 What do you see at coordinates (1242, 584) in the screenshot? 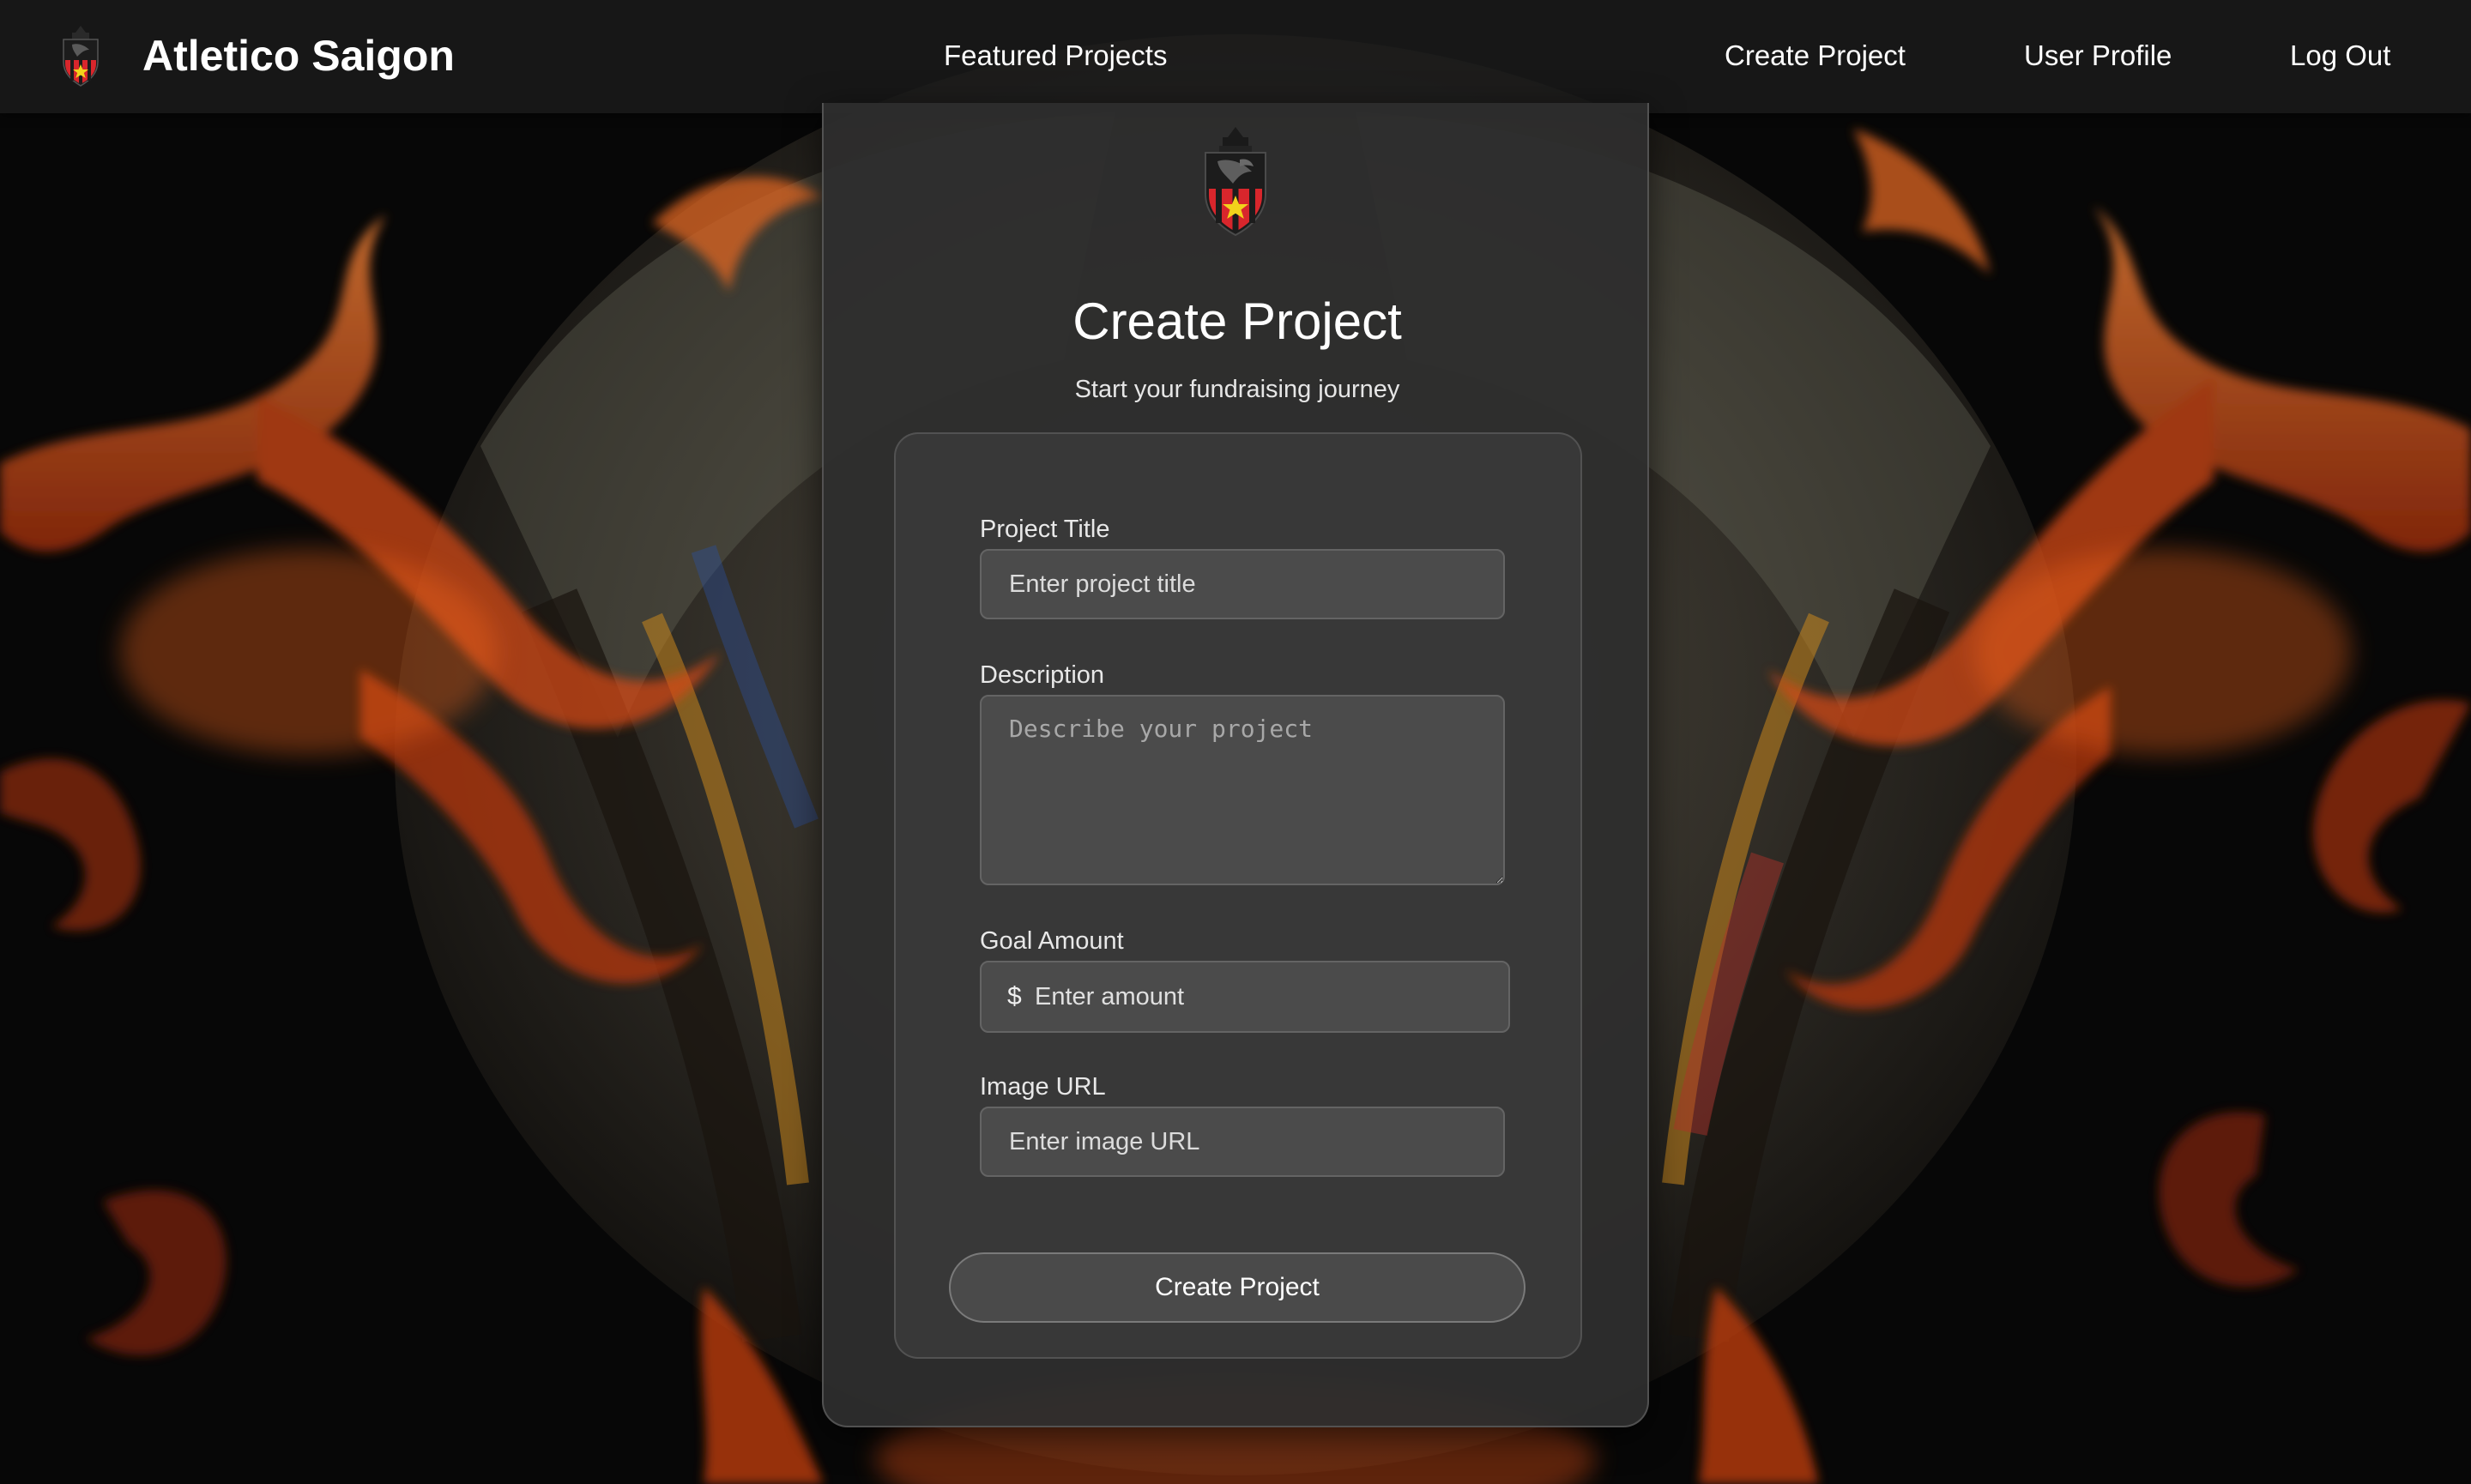
I see `project-title-input` at bounding box center [1242, 584].